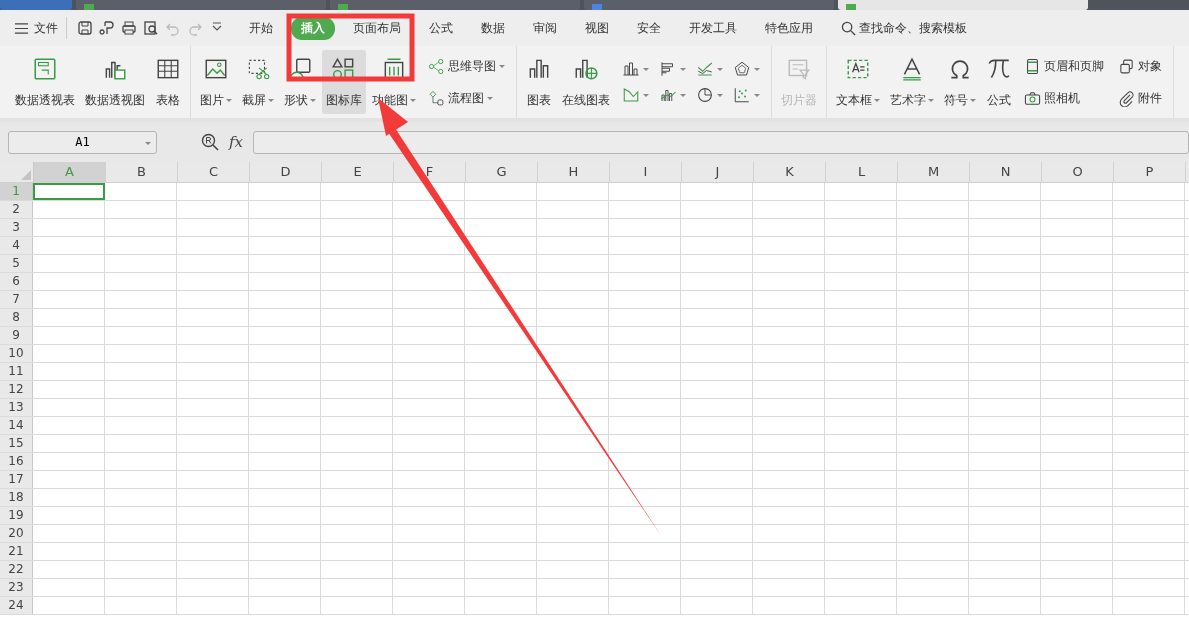  What do you see at coordinates (790, 172) in the screenshot?
I see `column-header: K` at bounding box center [790, 172].